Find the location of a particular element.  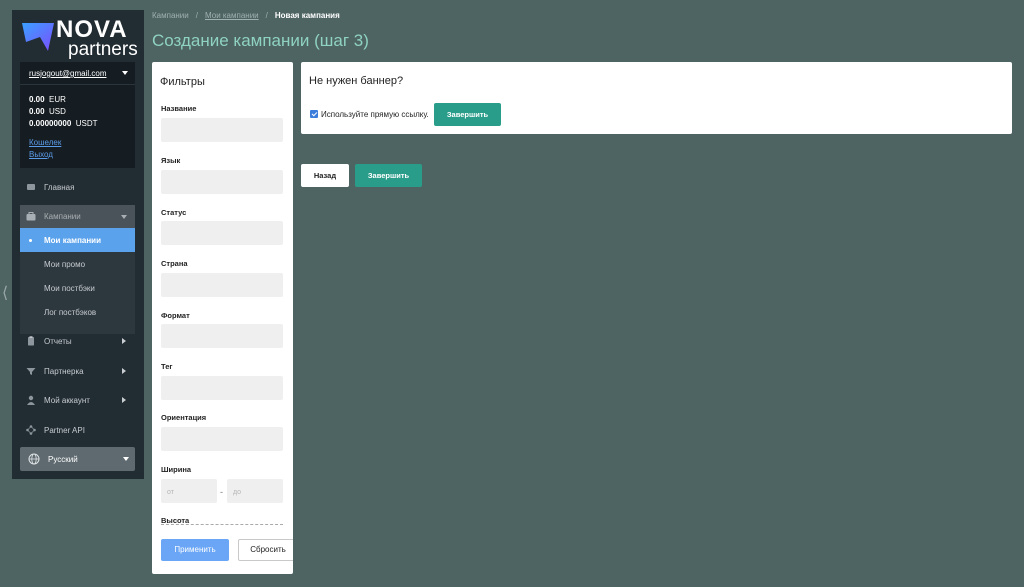

account-email: rusjogout@gmail.com is located at coordinates (67, 73).